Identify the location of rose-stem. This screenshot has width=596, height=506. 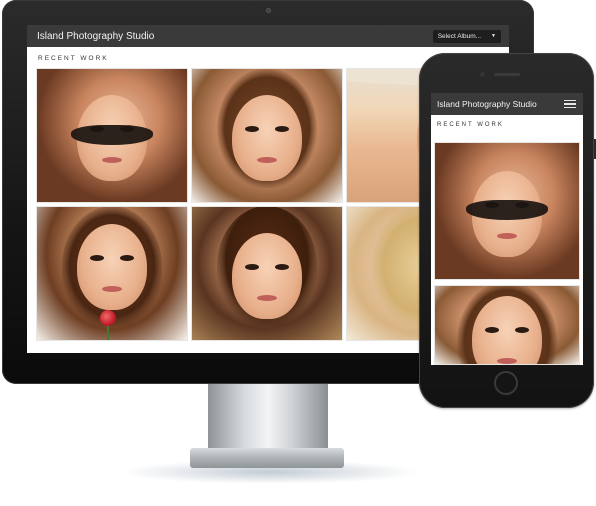
(108, 332).